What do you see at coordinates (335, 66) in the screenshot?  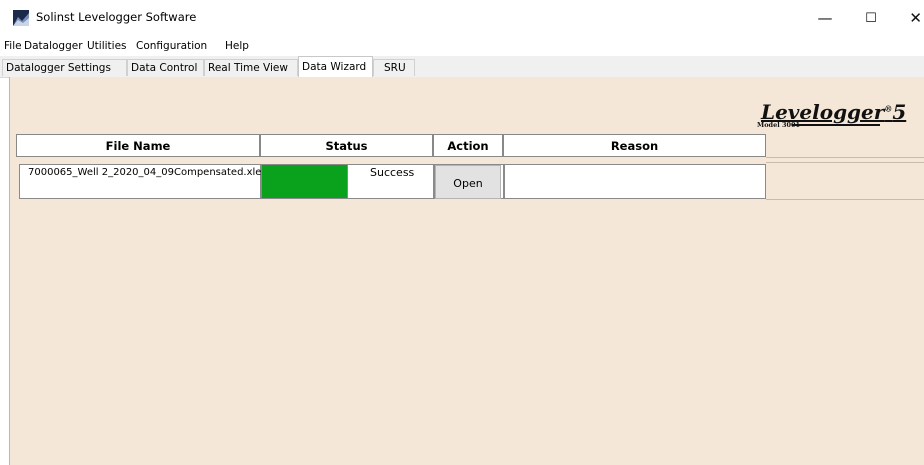 I see `tab-data-wizard: Data Wizard` at bounding box center [335, 66].